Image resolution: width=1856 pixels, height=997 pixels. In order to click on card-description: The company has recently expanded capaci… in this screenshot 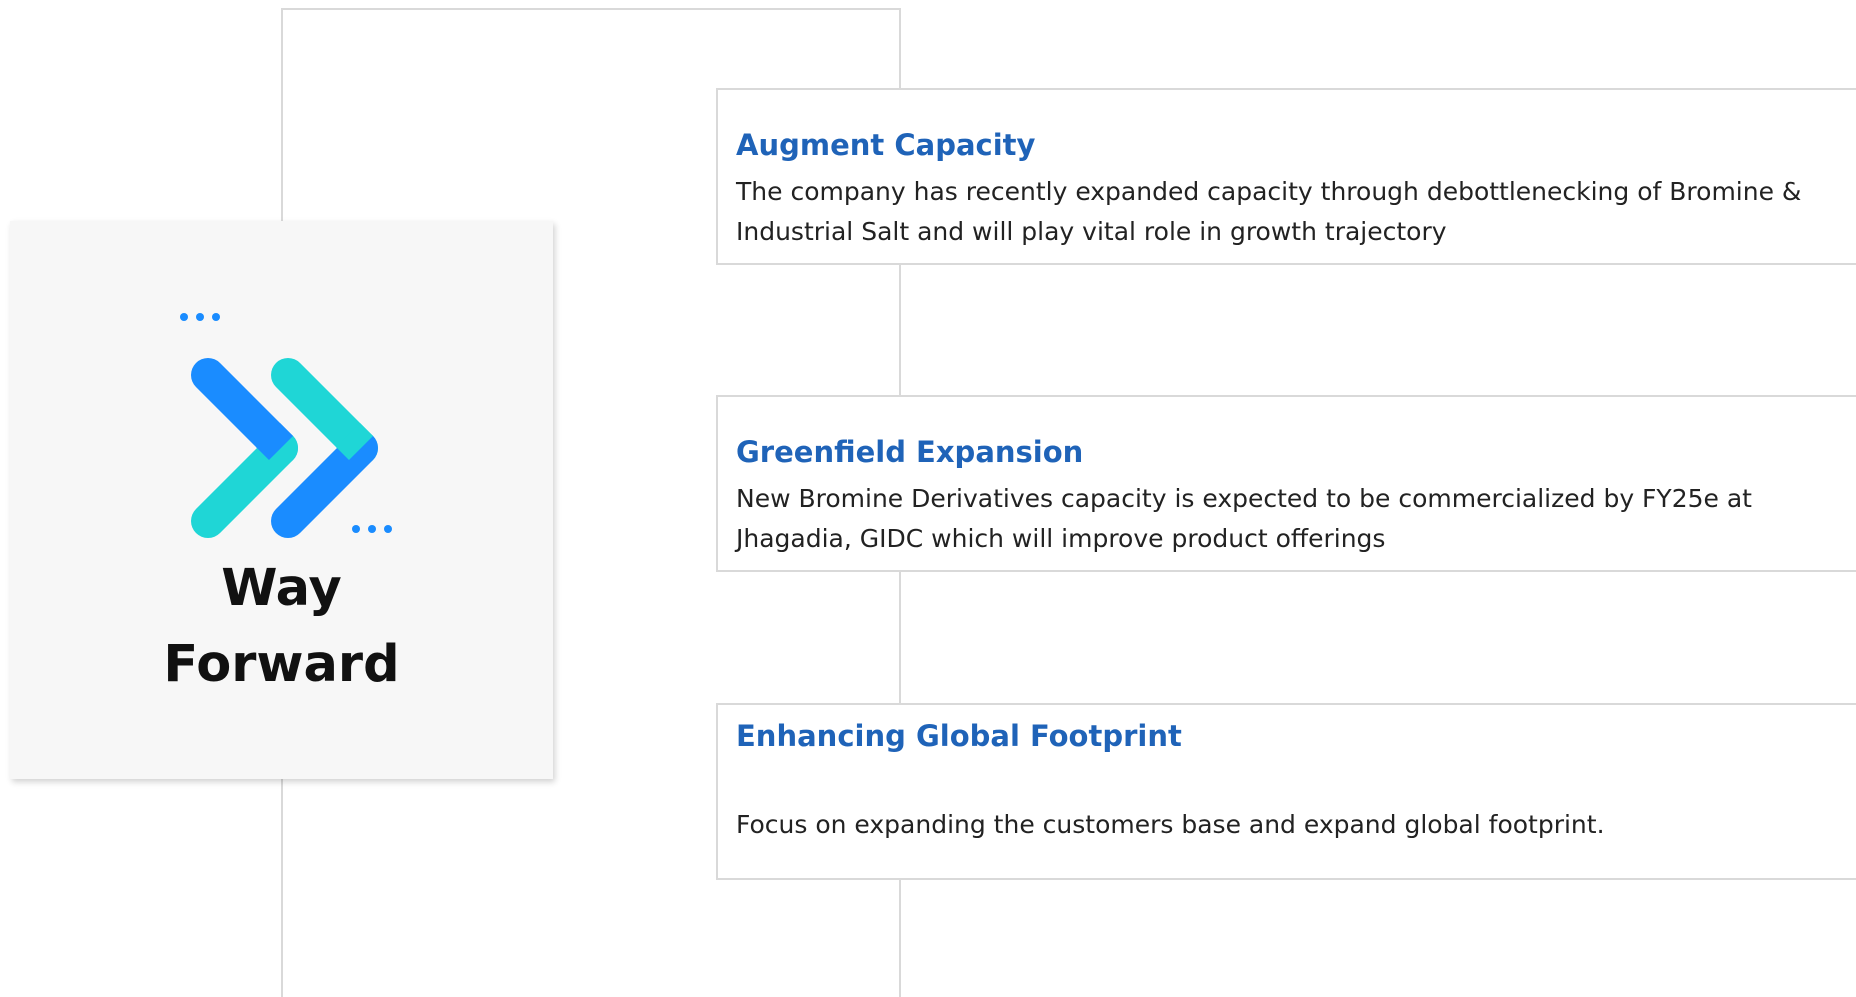, I will do `click(1269, 211)`.